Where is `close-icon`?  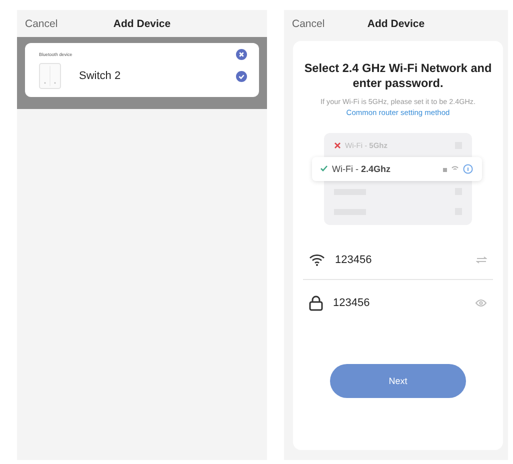
close-icon is located at coordinates (241, 54).